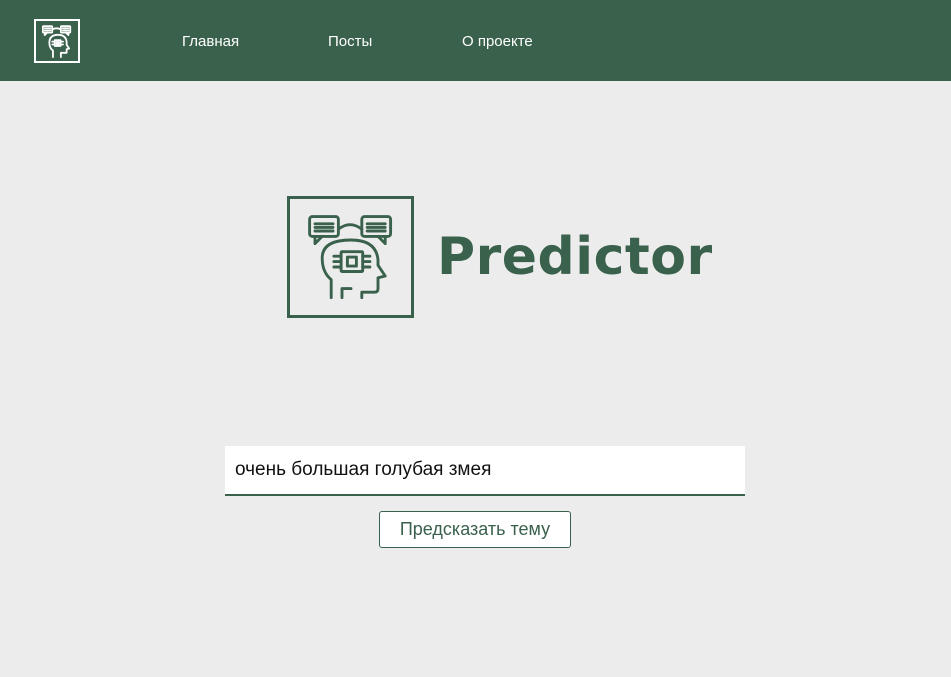 The image size is (951, 677). I want to click on topic-input, so click(485, 471).